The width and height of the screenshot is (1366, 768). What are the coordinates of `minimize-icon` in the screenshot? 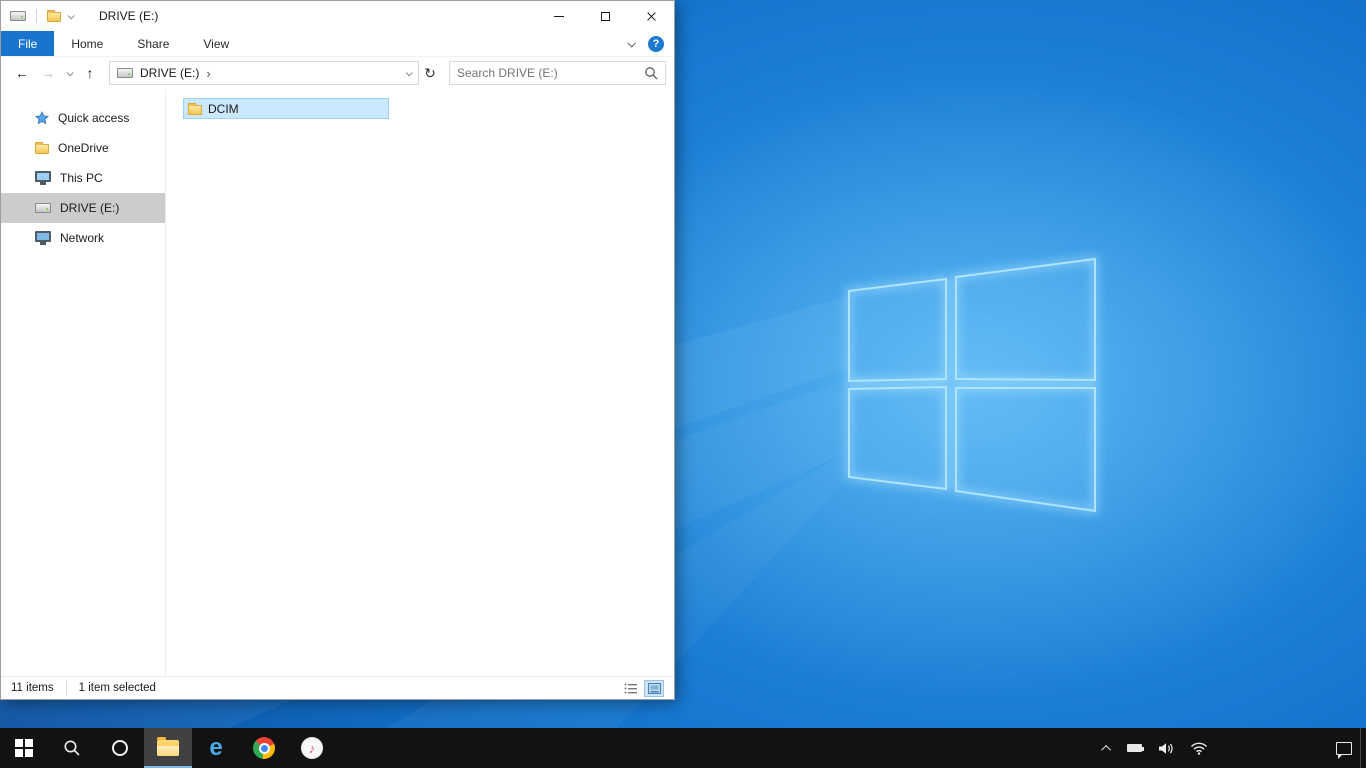 It's located at (559, 16).